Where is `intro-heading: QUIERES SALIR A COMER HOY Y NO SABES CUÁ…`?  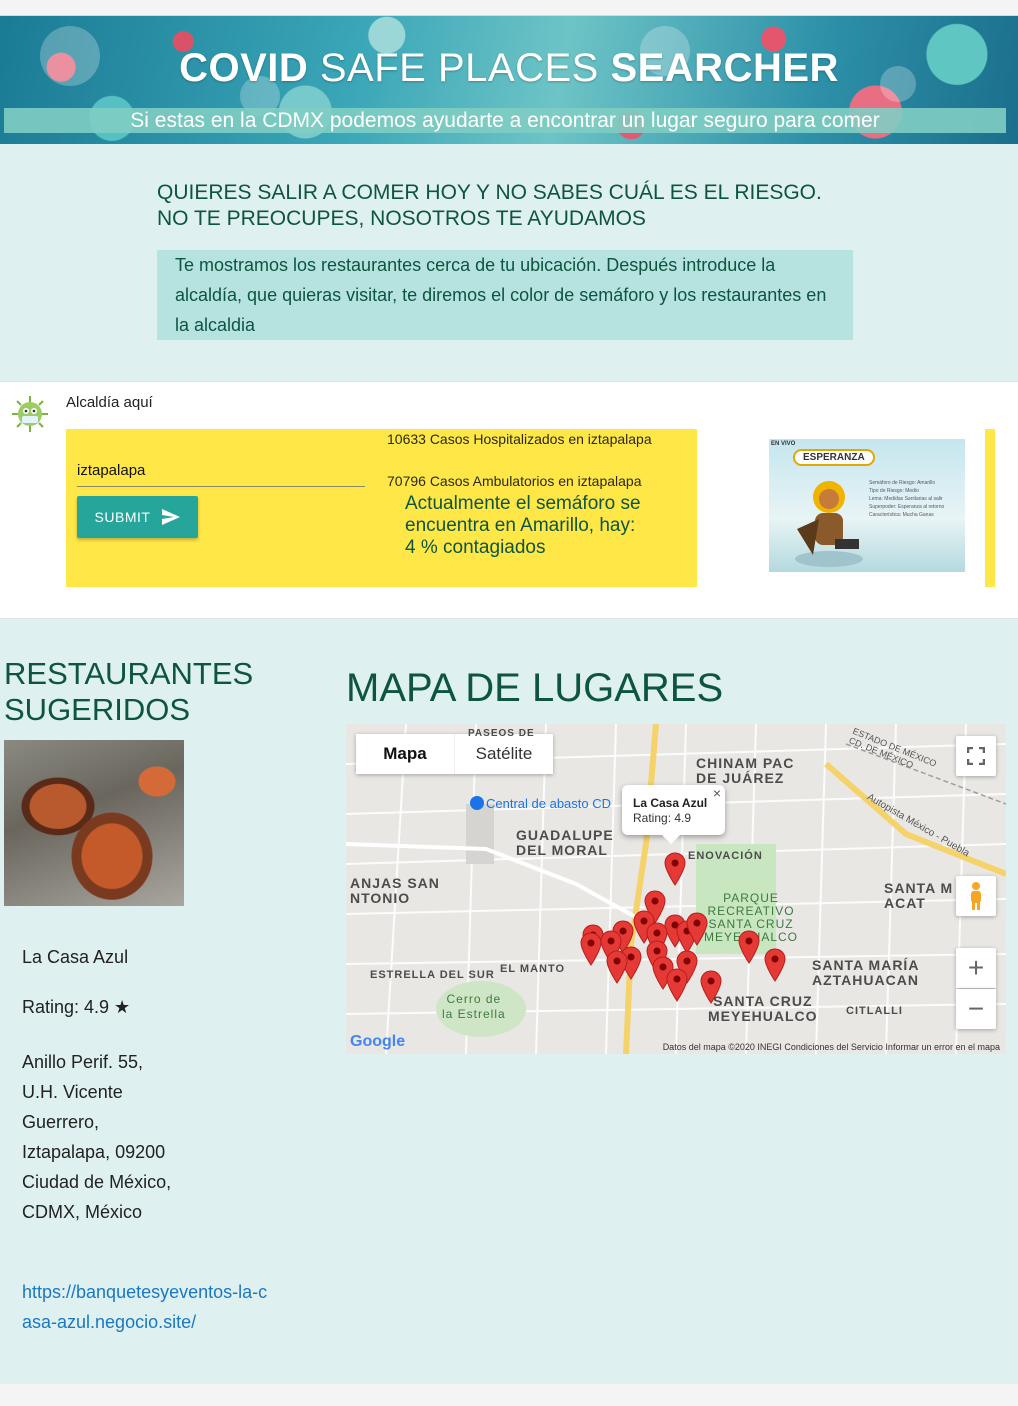 intro-heading: QUIERES SALIR A COMER HOY Y NO SABES CUÁ… is located at coordinates (489, 205).